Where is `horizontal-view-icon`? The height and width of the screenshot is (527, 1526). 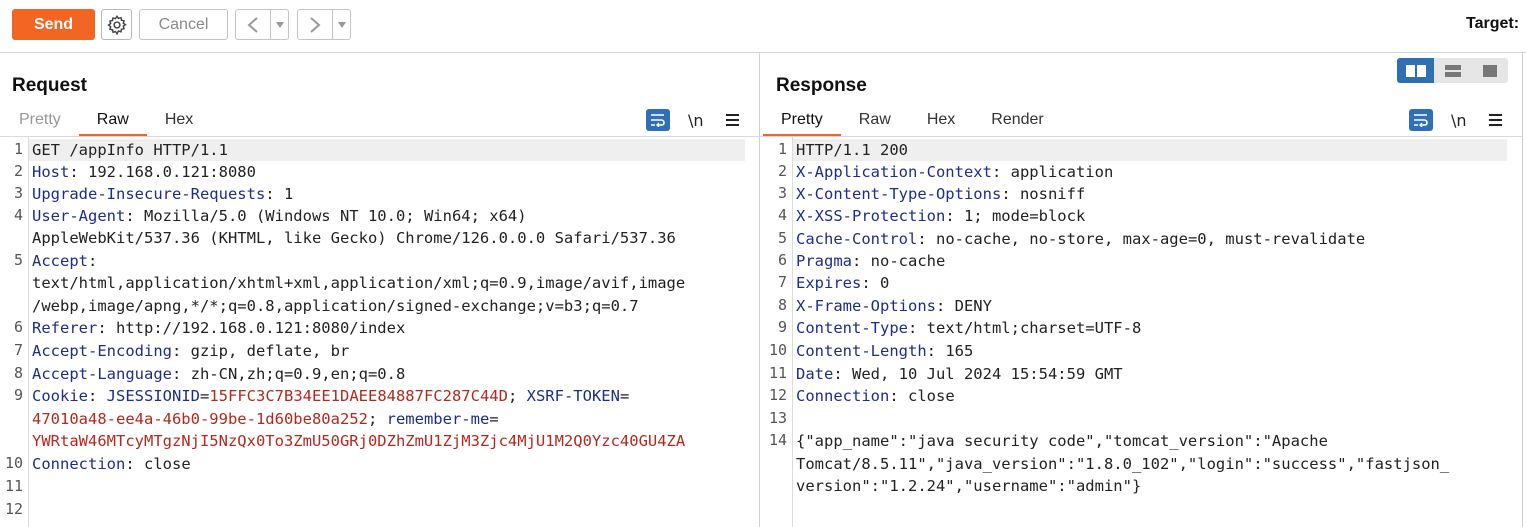 horizontal-view-icon is located at coordinates (1452, 70).